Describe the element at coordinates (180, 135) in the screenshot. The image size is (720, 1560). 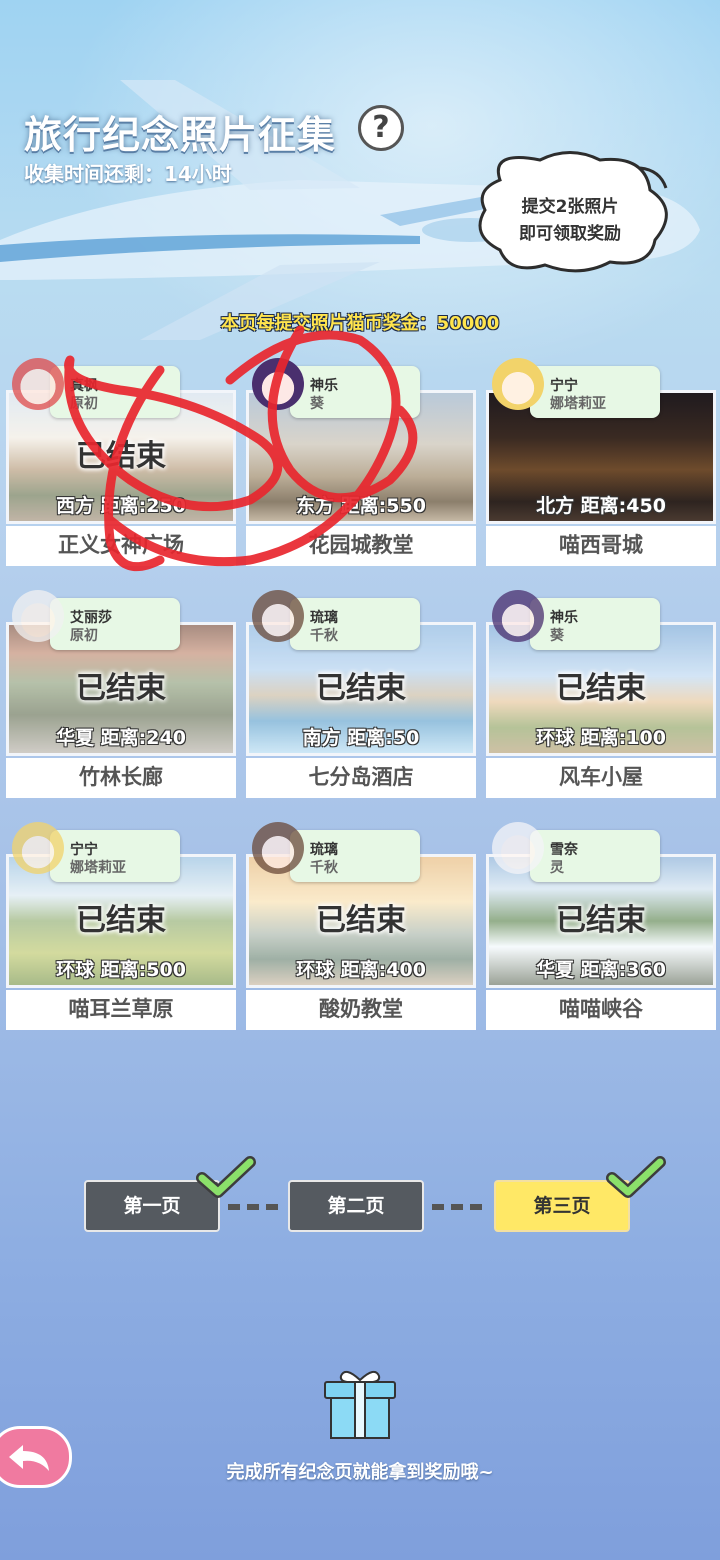
I see `page-title: 旅行纪念照片征集` at that location.